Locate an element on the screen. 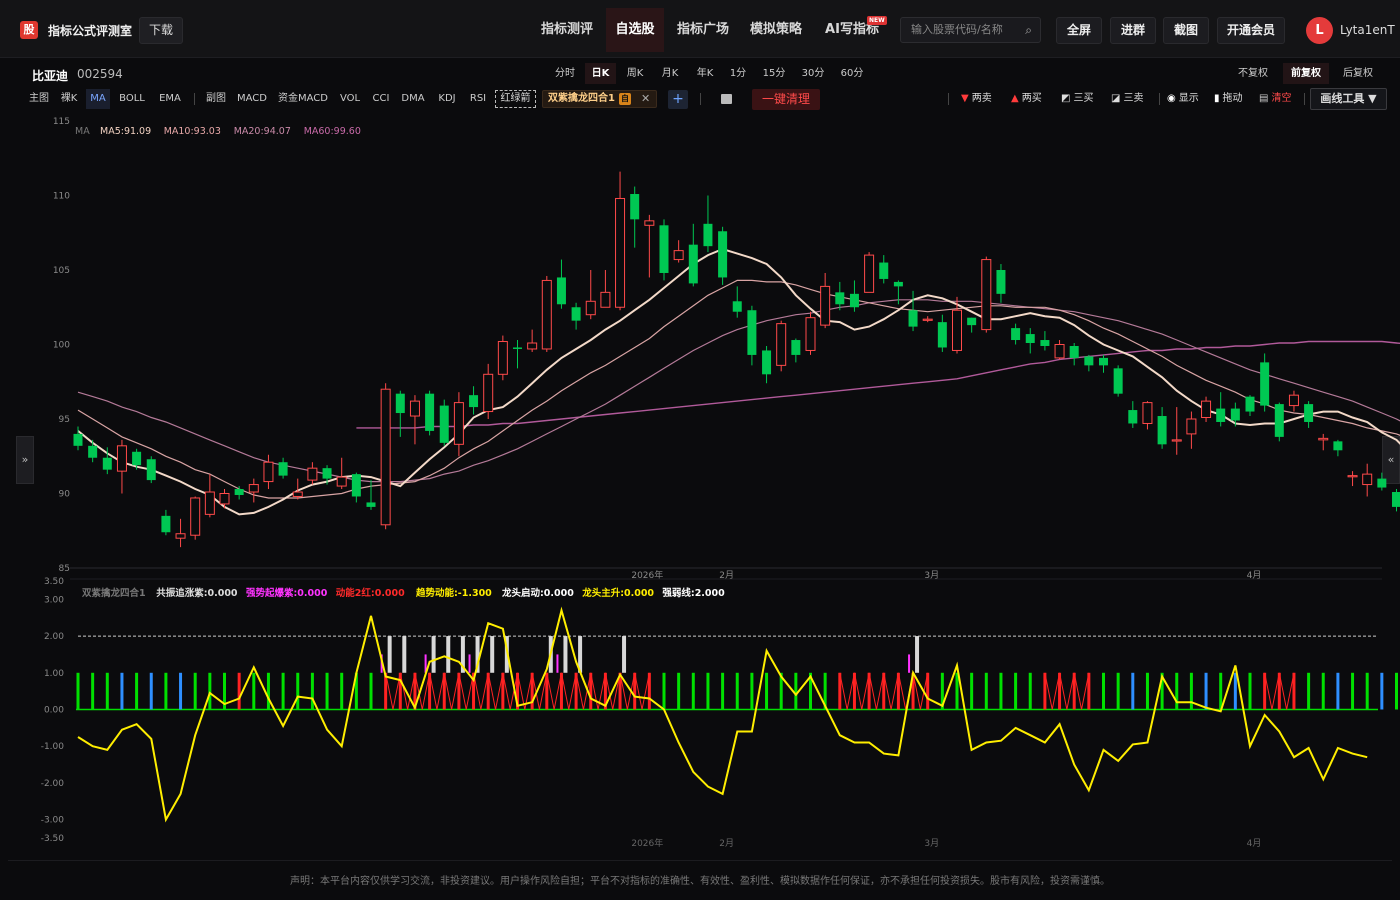 The width and height of the screenshot is (1400, 900). lock-icon: ▮ is located at coordinates (1217, 98).